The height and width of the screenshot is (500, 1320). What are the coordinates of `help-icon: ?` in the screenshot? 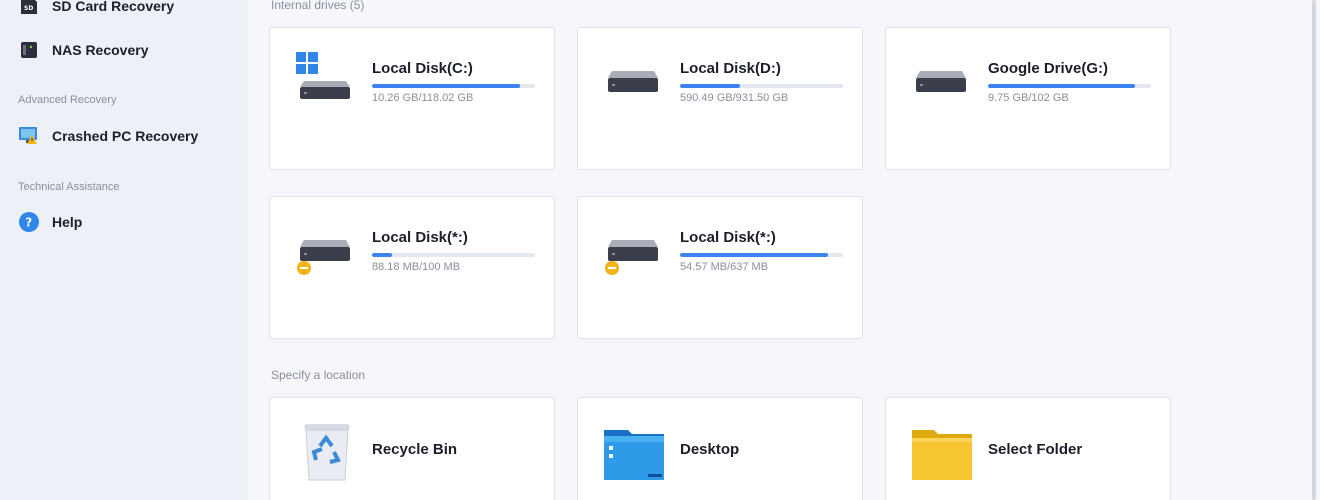 It's located at (29, 222).